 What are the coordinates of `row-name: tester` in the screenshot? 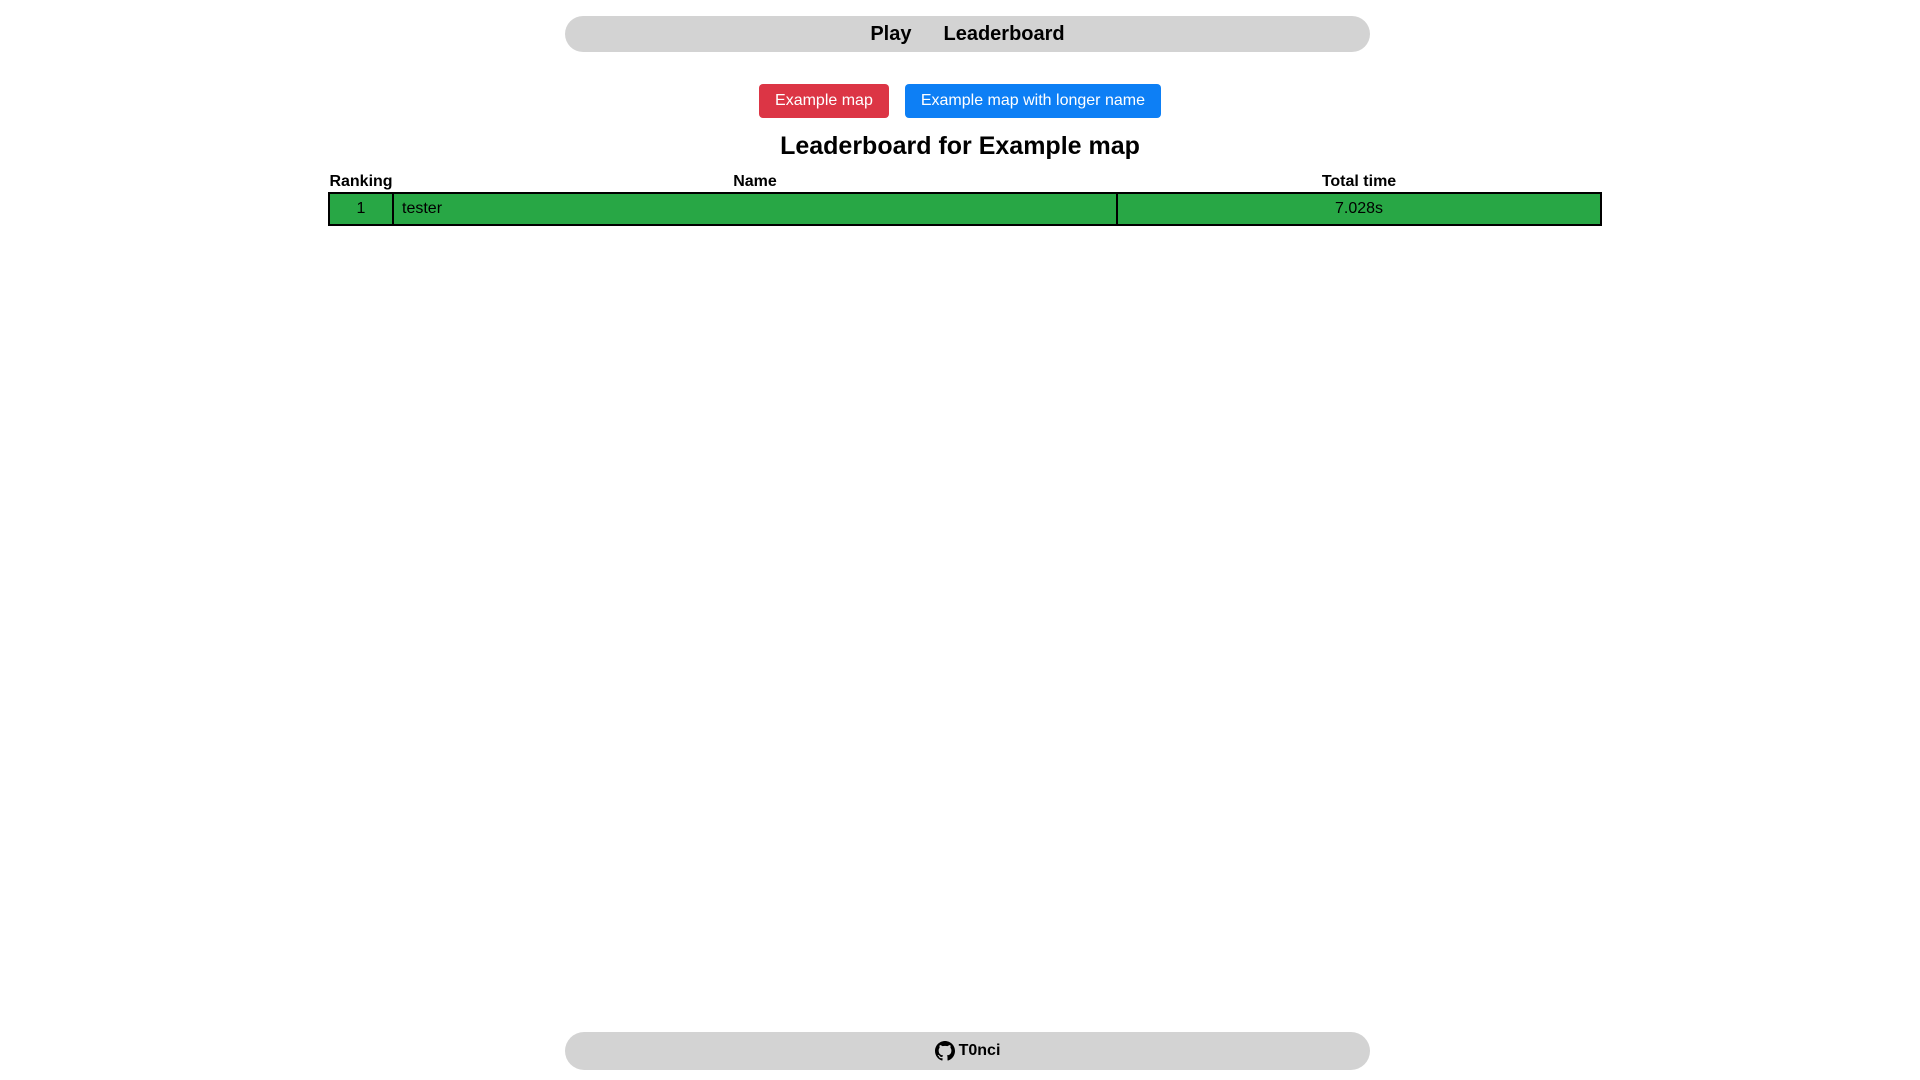 It's located at (755, 209).